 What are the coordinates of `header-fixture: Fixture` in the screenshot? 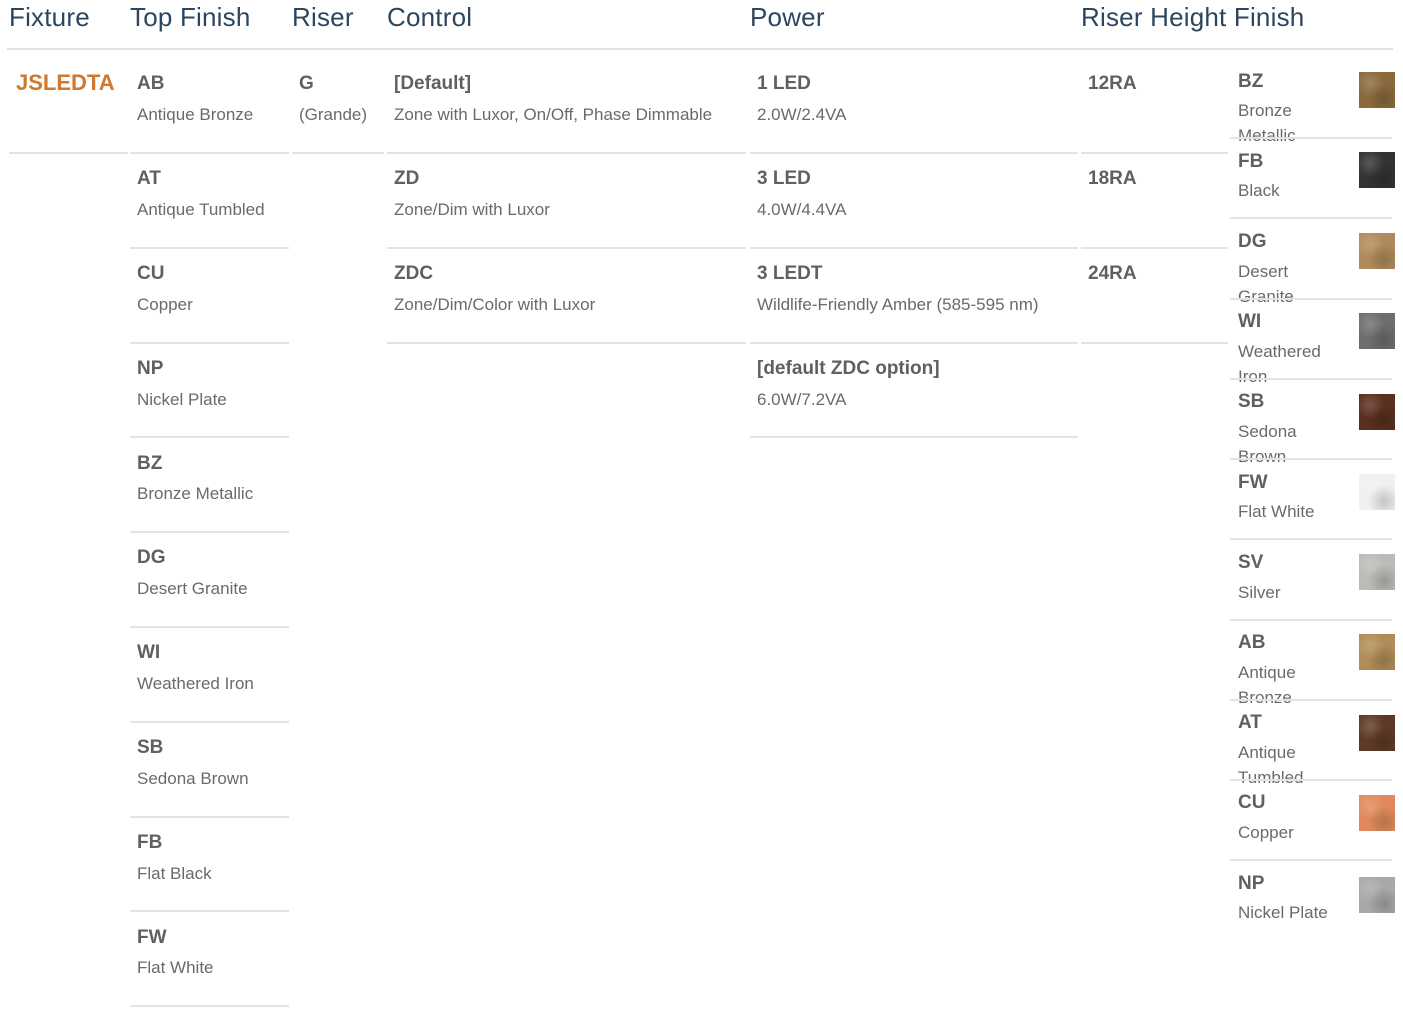 It's located at (49, 17).